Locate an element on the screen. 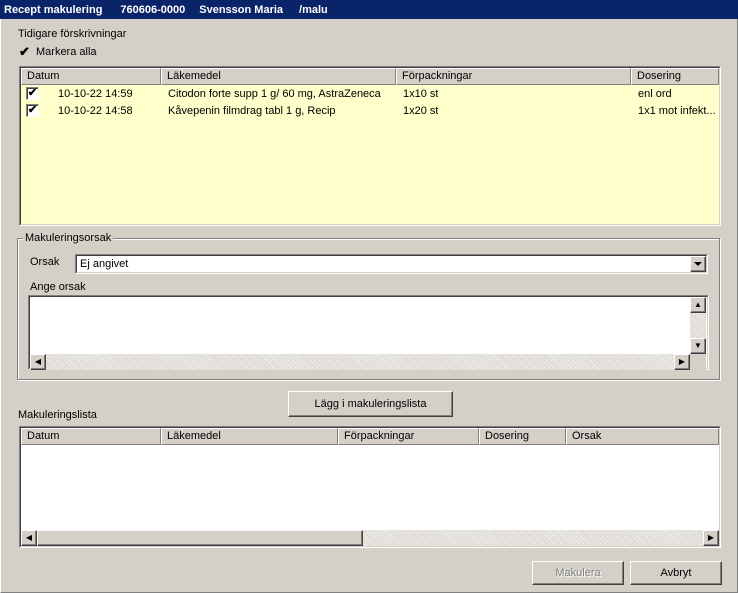  chevron-down-icon is located at coordinates (698, 264).